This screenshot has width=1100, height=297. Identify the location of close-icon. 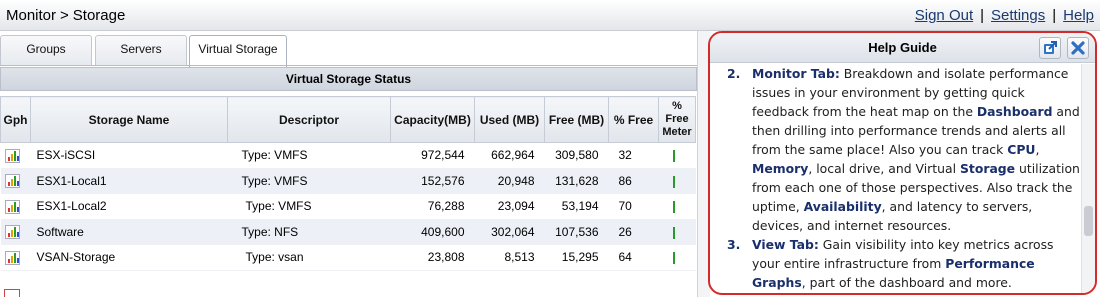
(1078, 48).